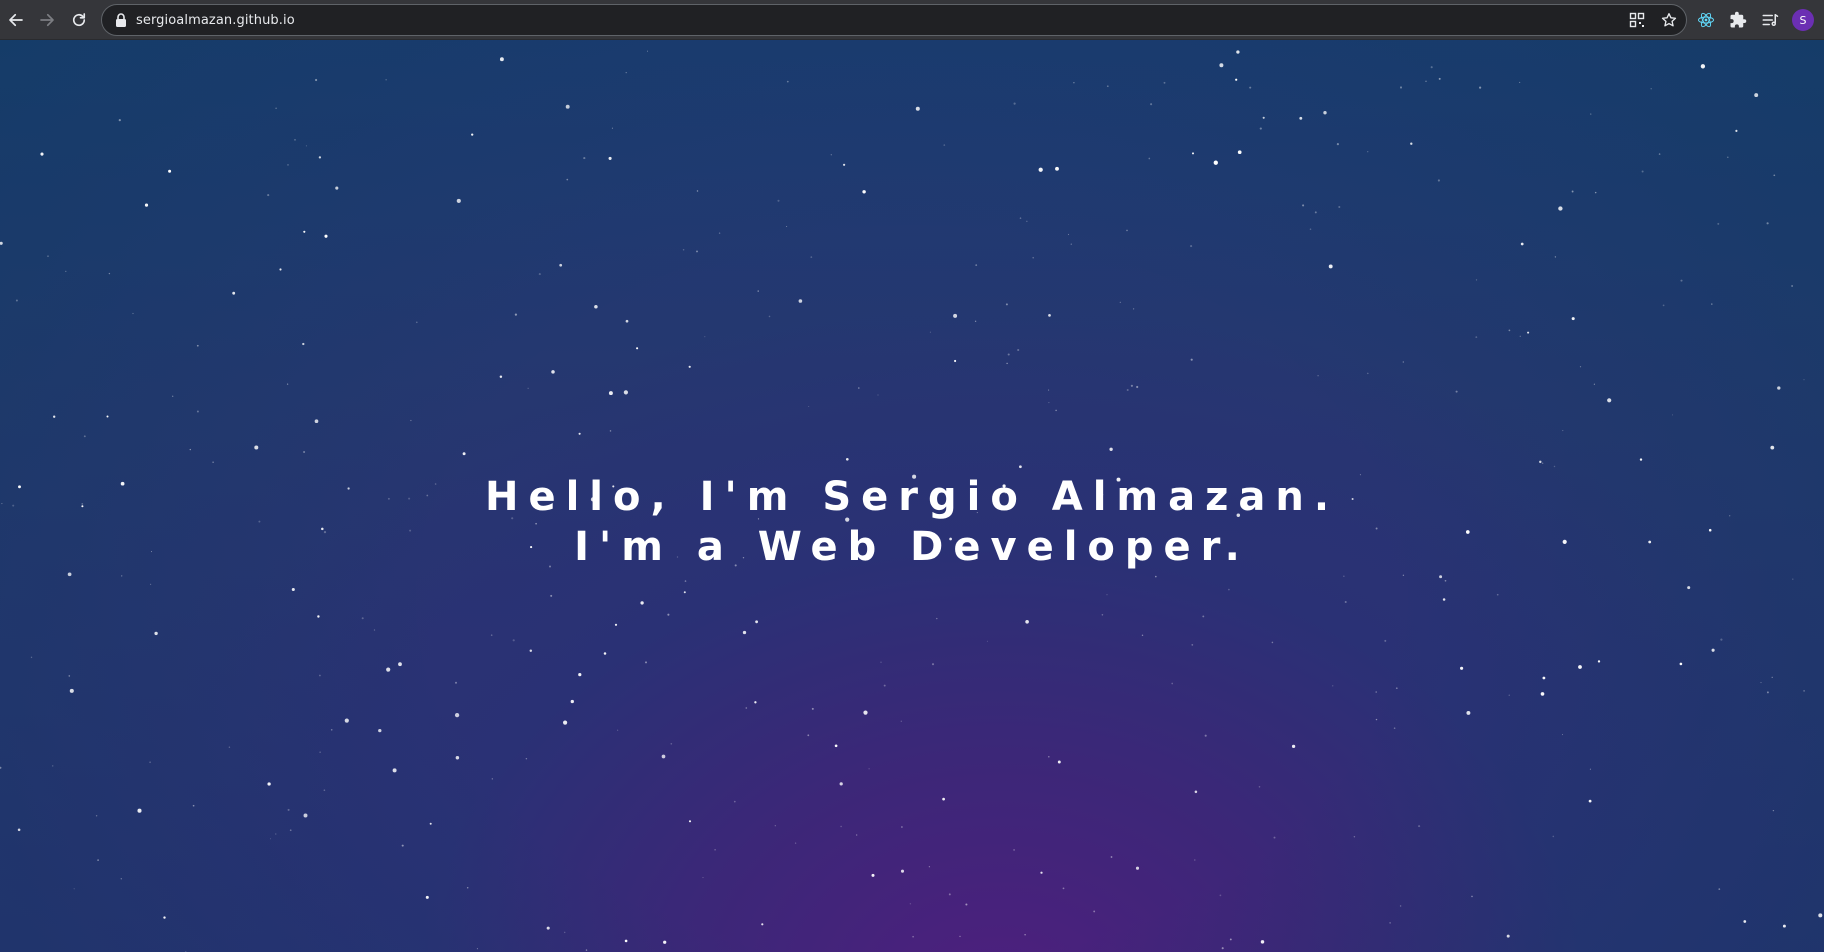 This screenshot has height=952, width=1824. Describe the element at coordinates (1803, 20) in the screenshot. I see `profile-avatar: S` at that location.